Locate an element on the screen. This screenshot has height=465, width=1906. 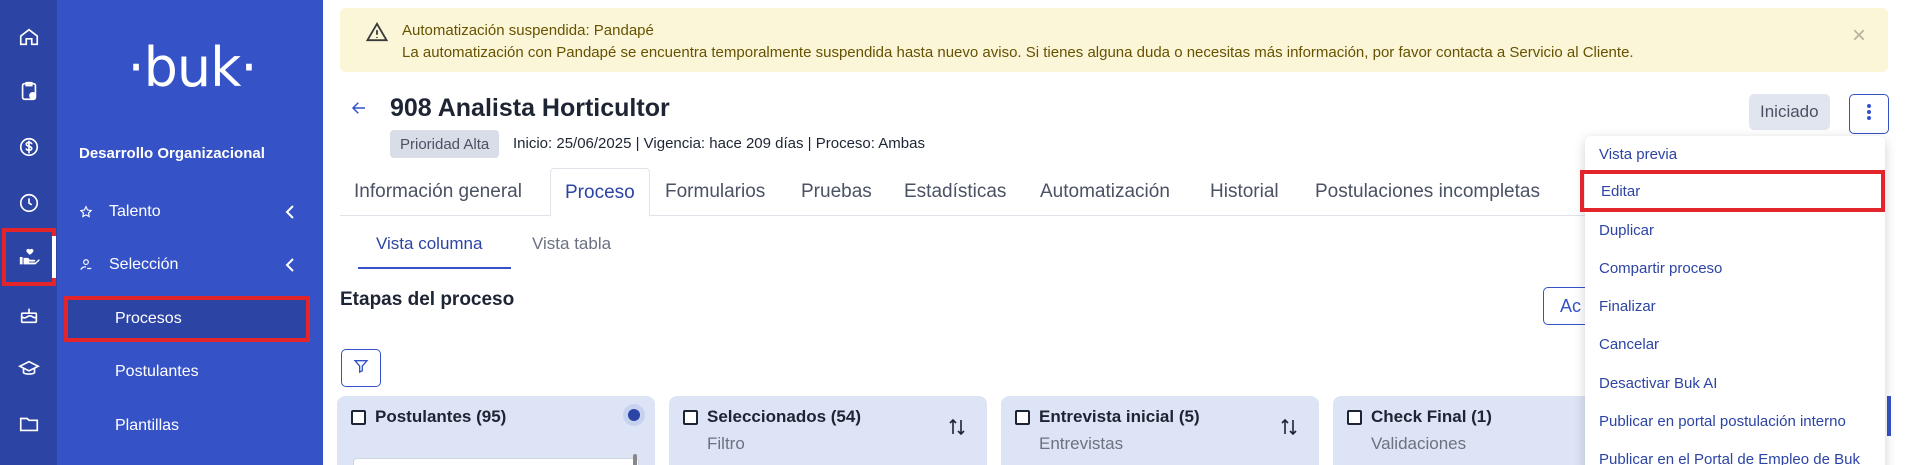
clipboard-icon is located at coordinates (28, 91).